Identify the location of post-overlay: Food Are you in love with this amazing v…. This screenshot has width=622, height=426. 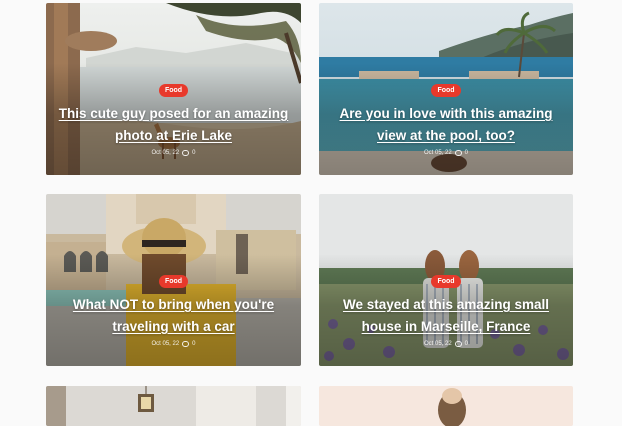
(446, 120).